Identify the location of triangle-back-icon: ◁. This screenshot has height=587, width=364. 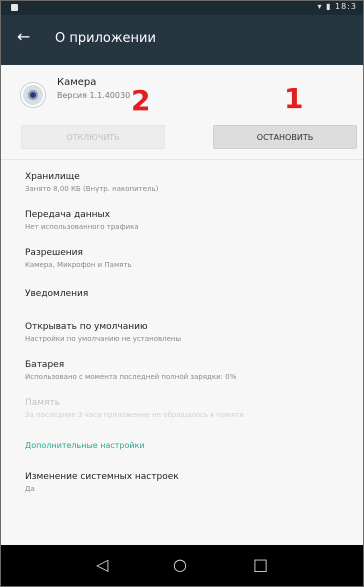
(102, 565).